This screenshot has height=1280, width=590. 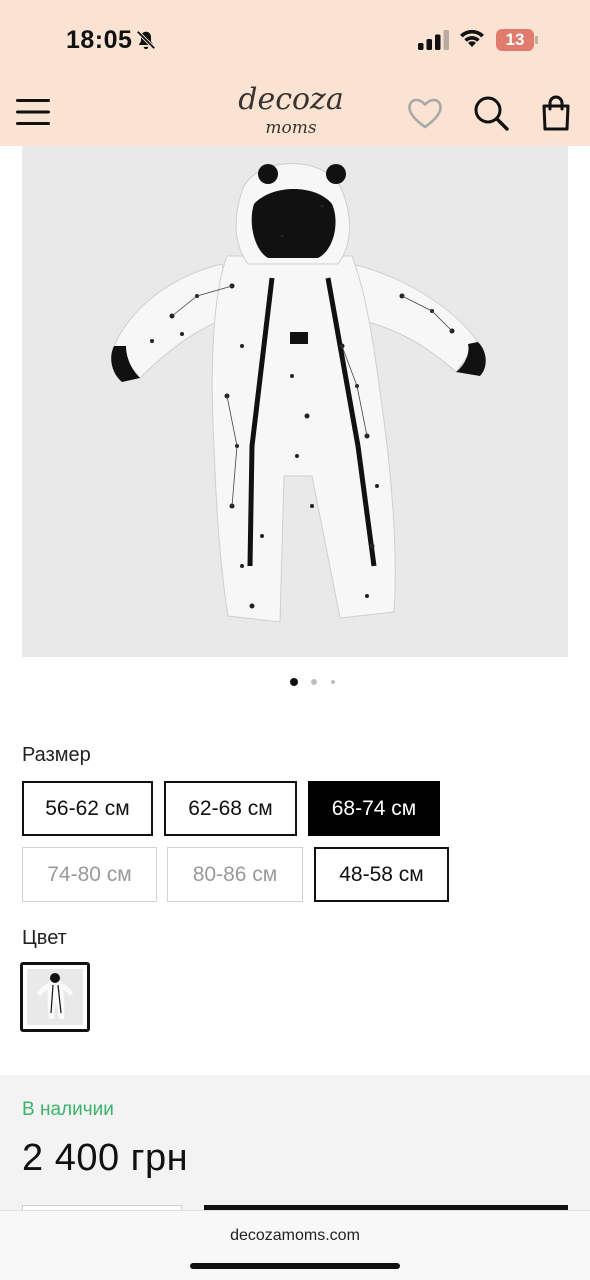 I want to click on home-indicator, so click(x=295, y=1266).